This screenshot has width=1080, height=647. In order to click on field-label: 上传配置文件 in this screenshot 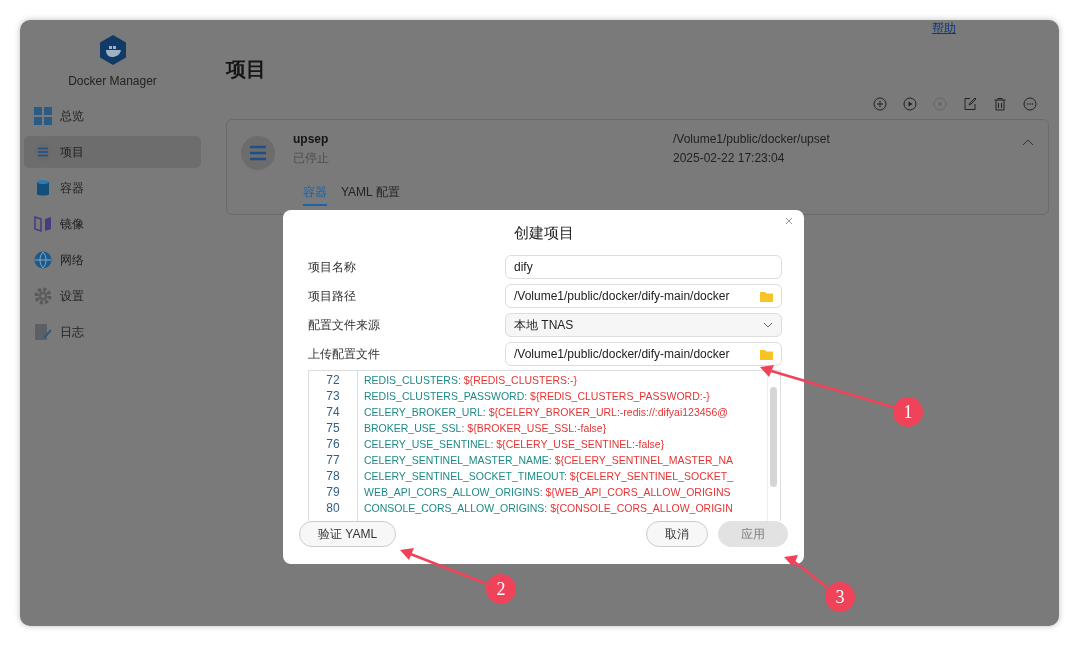, I will do `click(344, 354)`.